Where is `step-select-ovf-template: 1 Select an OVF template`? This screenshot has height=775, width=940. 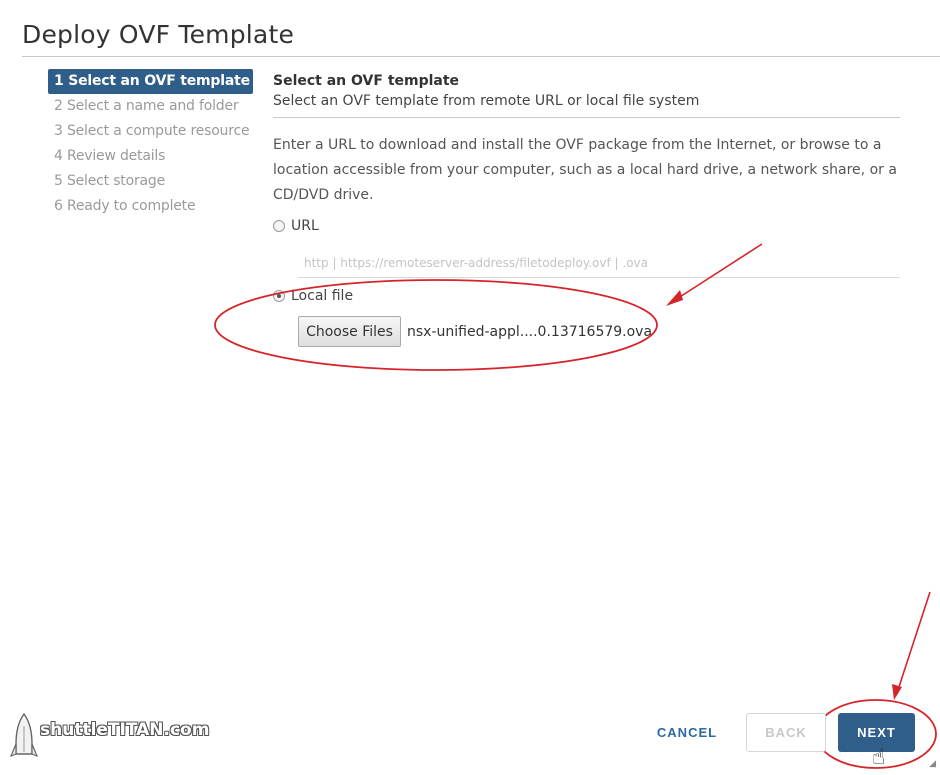
step-select-ovf-template: 1 Select an OVF template is located at coordinates (150, 81).